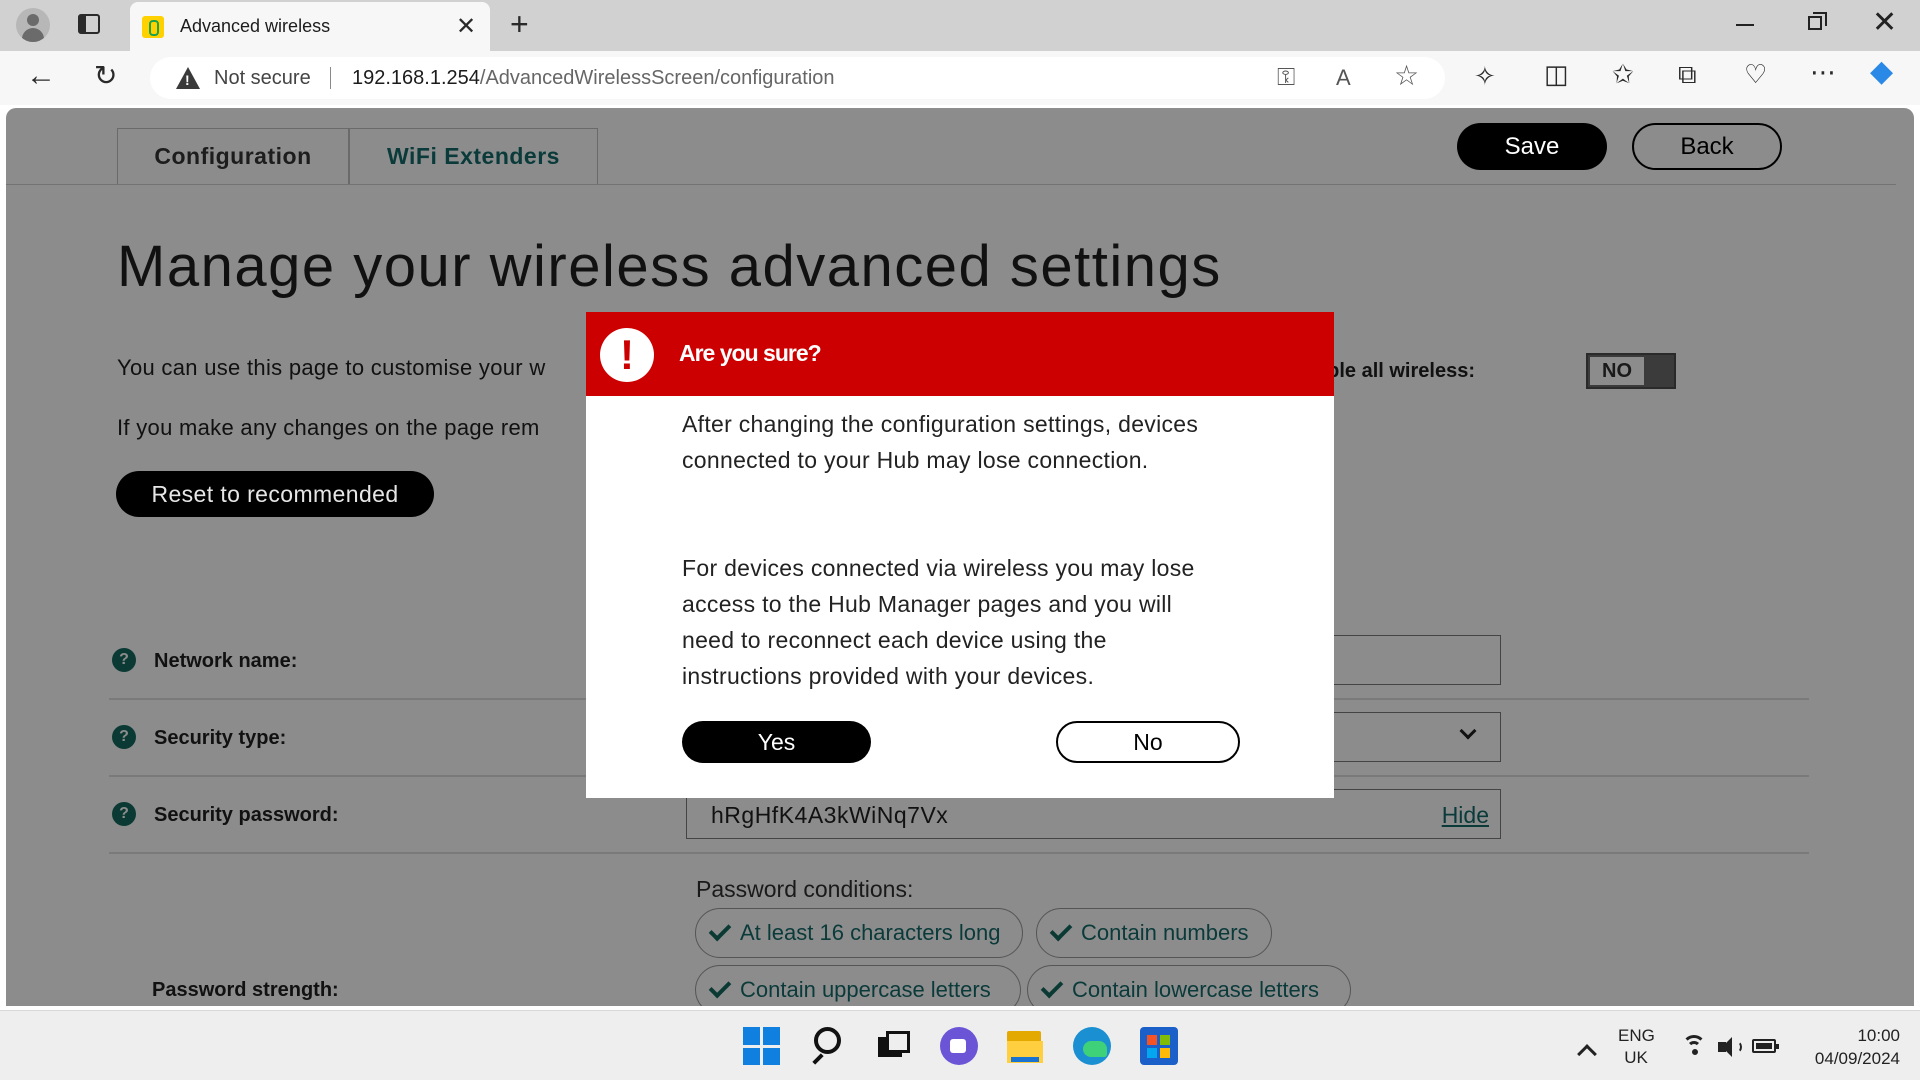  Describe the element at coordinates (1532, 146) in the screenshot. I see `save-button: Save` at that location.